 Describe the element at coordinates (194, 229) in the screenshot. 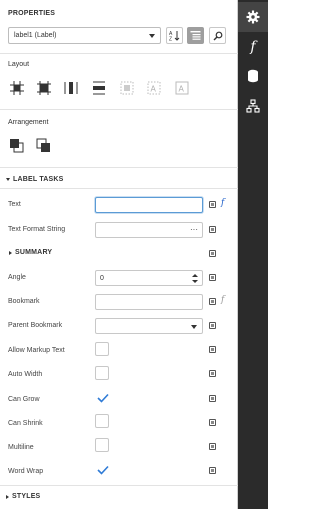

I see `ellipsis-button: ···` at that location.